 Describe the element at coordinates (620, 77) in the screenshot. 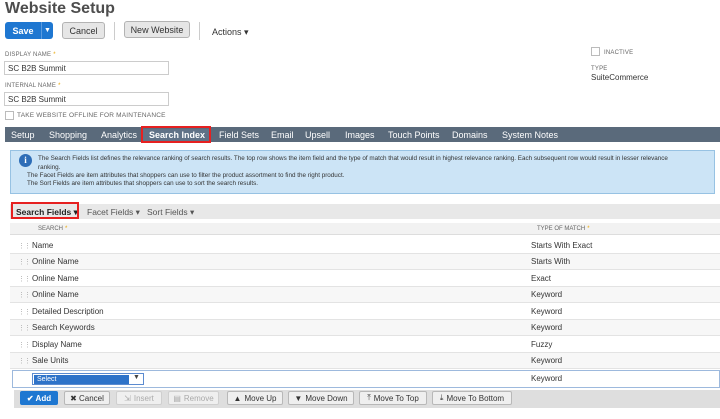

I see `type-value: SuiteCommerce` at that location.